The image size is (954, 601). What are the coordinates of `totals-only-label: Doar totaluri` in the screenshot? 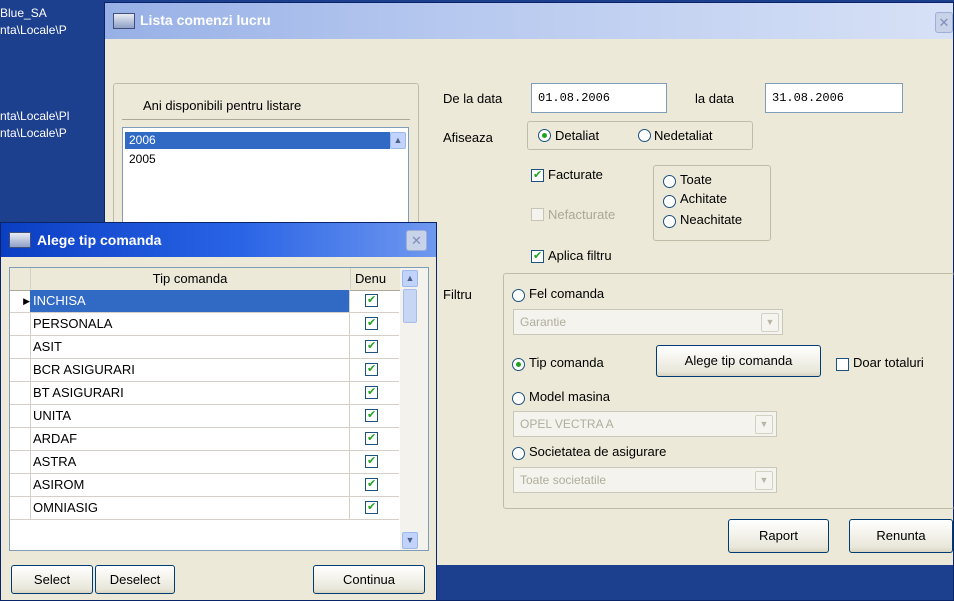 It's located at (888, 362).